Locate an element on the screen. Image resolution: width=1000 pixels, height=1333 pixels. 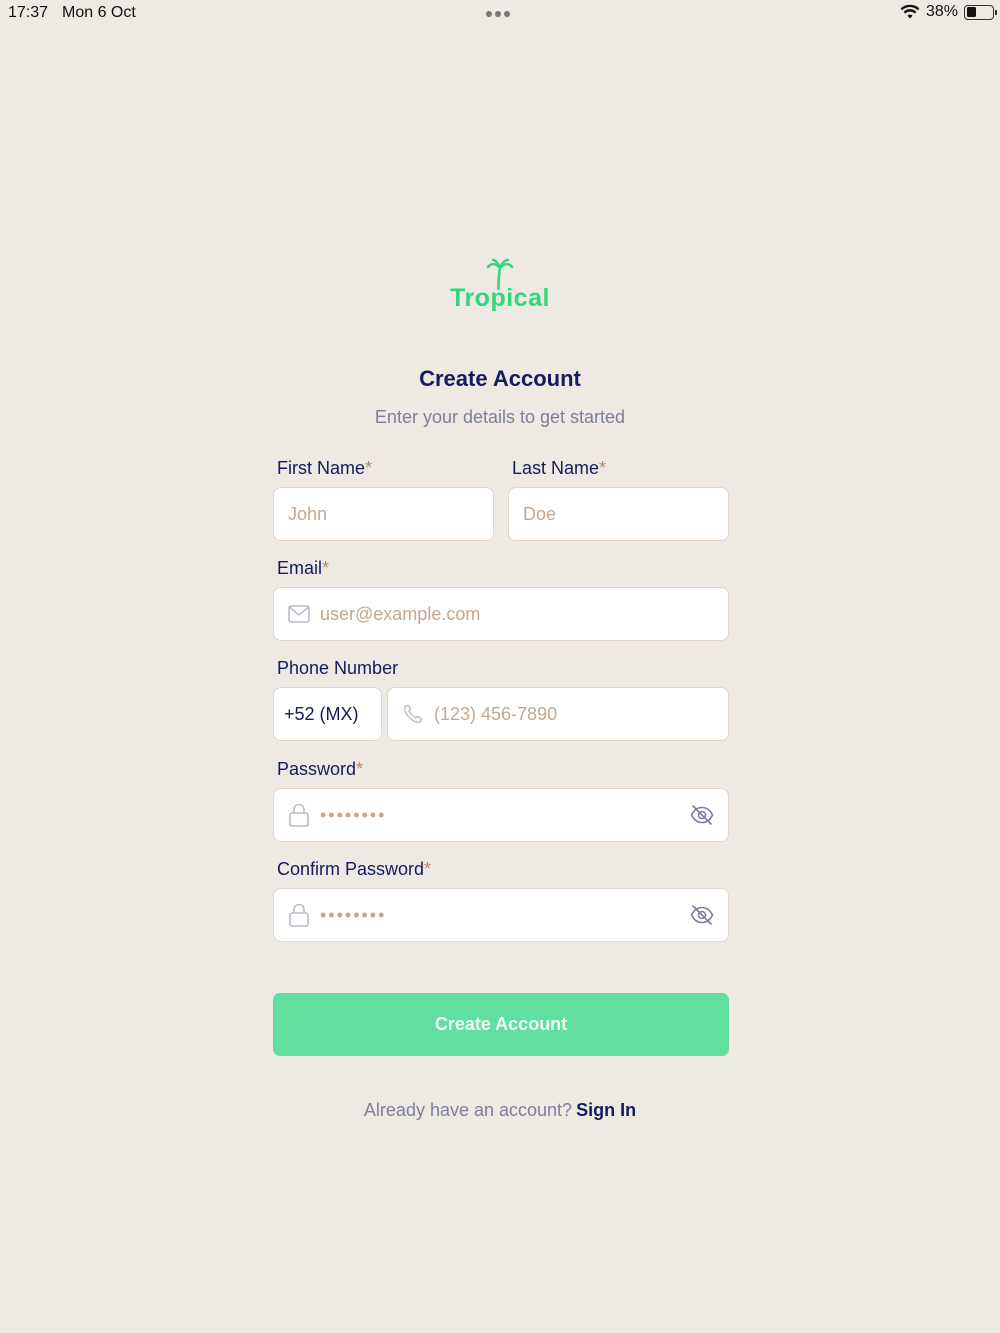
phone-input: (123) 456-7890 is located at coordinates (558, 714).